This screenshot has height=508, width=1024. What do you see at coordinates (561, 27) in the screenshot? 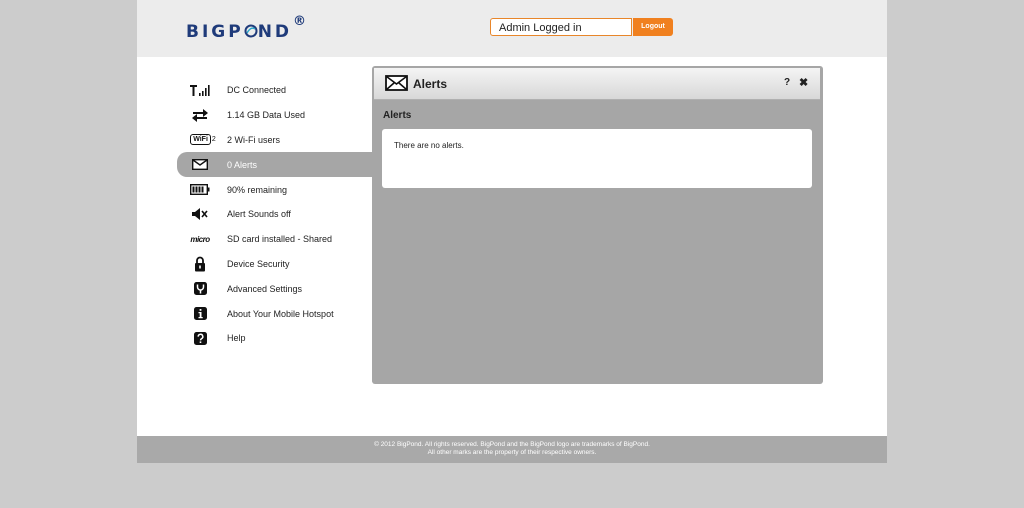
I see `login-status-field: Admin Logged in` at bounding box center [561, 27].